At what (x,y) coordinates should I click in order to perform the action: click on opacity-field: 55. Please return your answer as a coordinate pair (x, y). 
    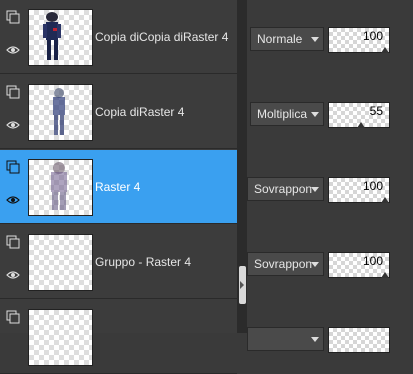
    Looking at the image, I should click on (359, 115).